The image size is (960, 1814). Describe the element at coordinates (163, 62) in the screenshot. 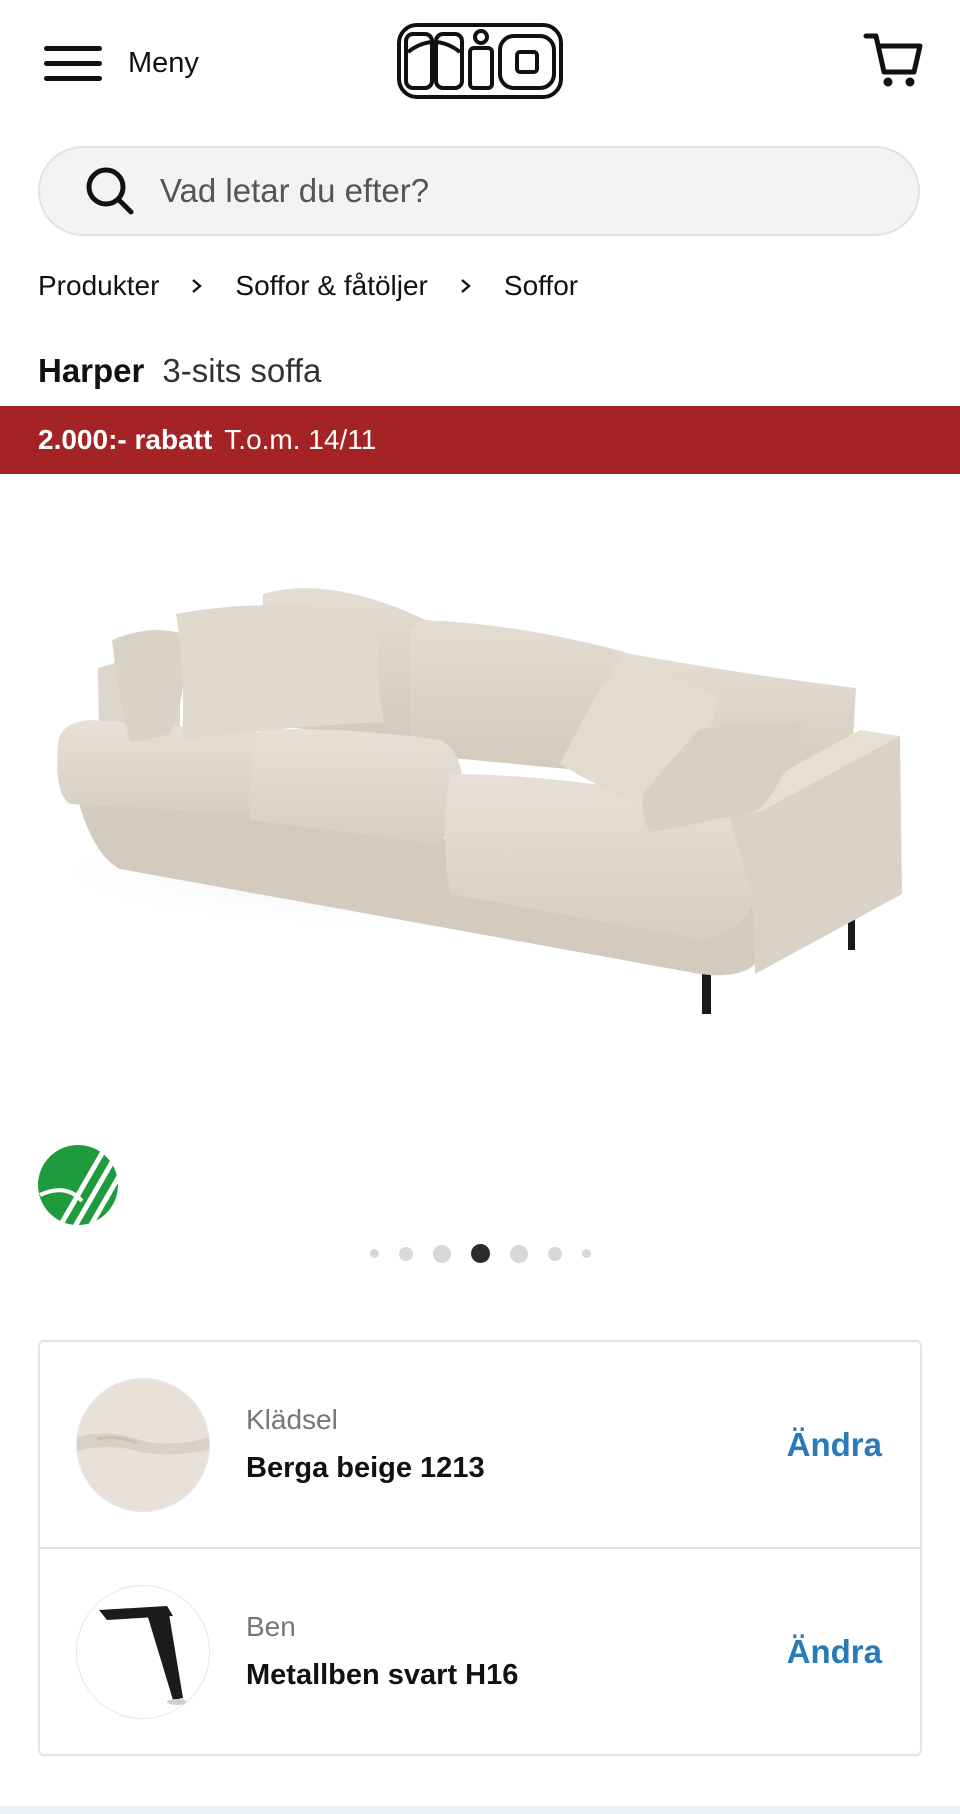

I see `menu-label: Meny` at that location.